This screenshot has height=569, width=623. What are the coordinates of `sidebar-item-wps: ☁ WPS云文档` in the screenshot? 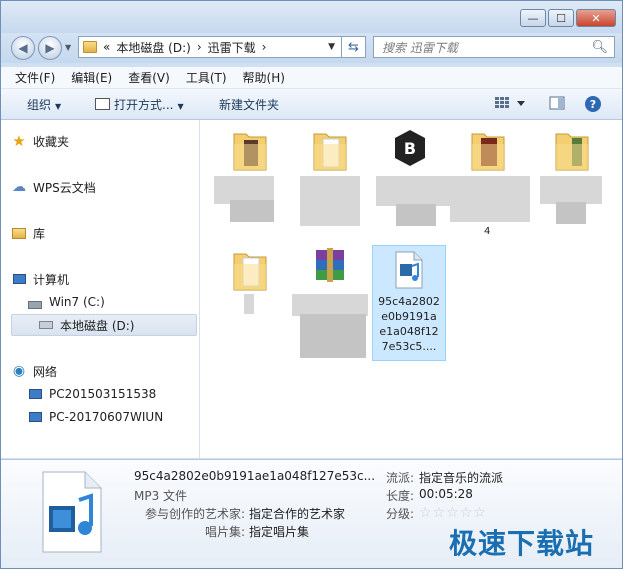 It's located at (103, 187).